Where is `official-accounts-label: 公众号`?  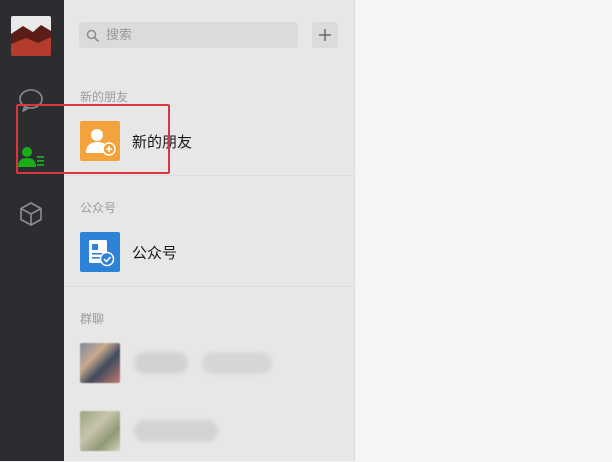 official-accounts-label: 公众号 is located at coordinates (155, 253).